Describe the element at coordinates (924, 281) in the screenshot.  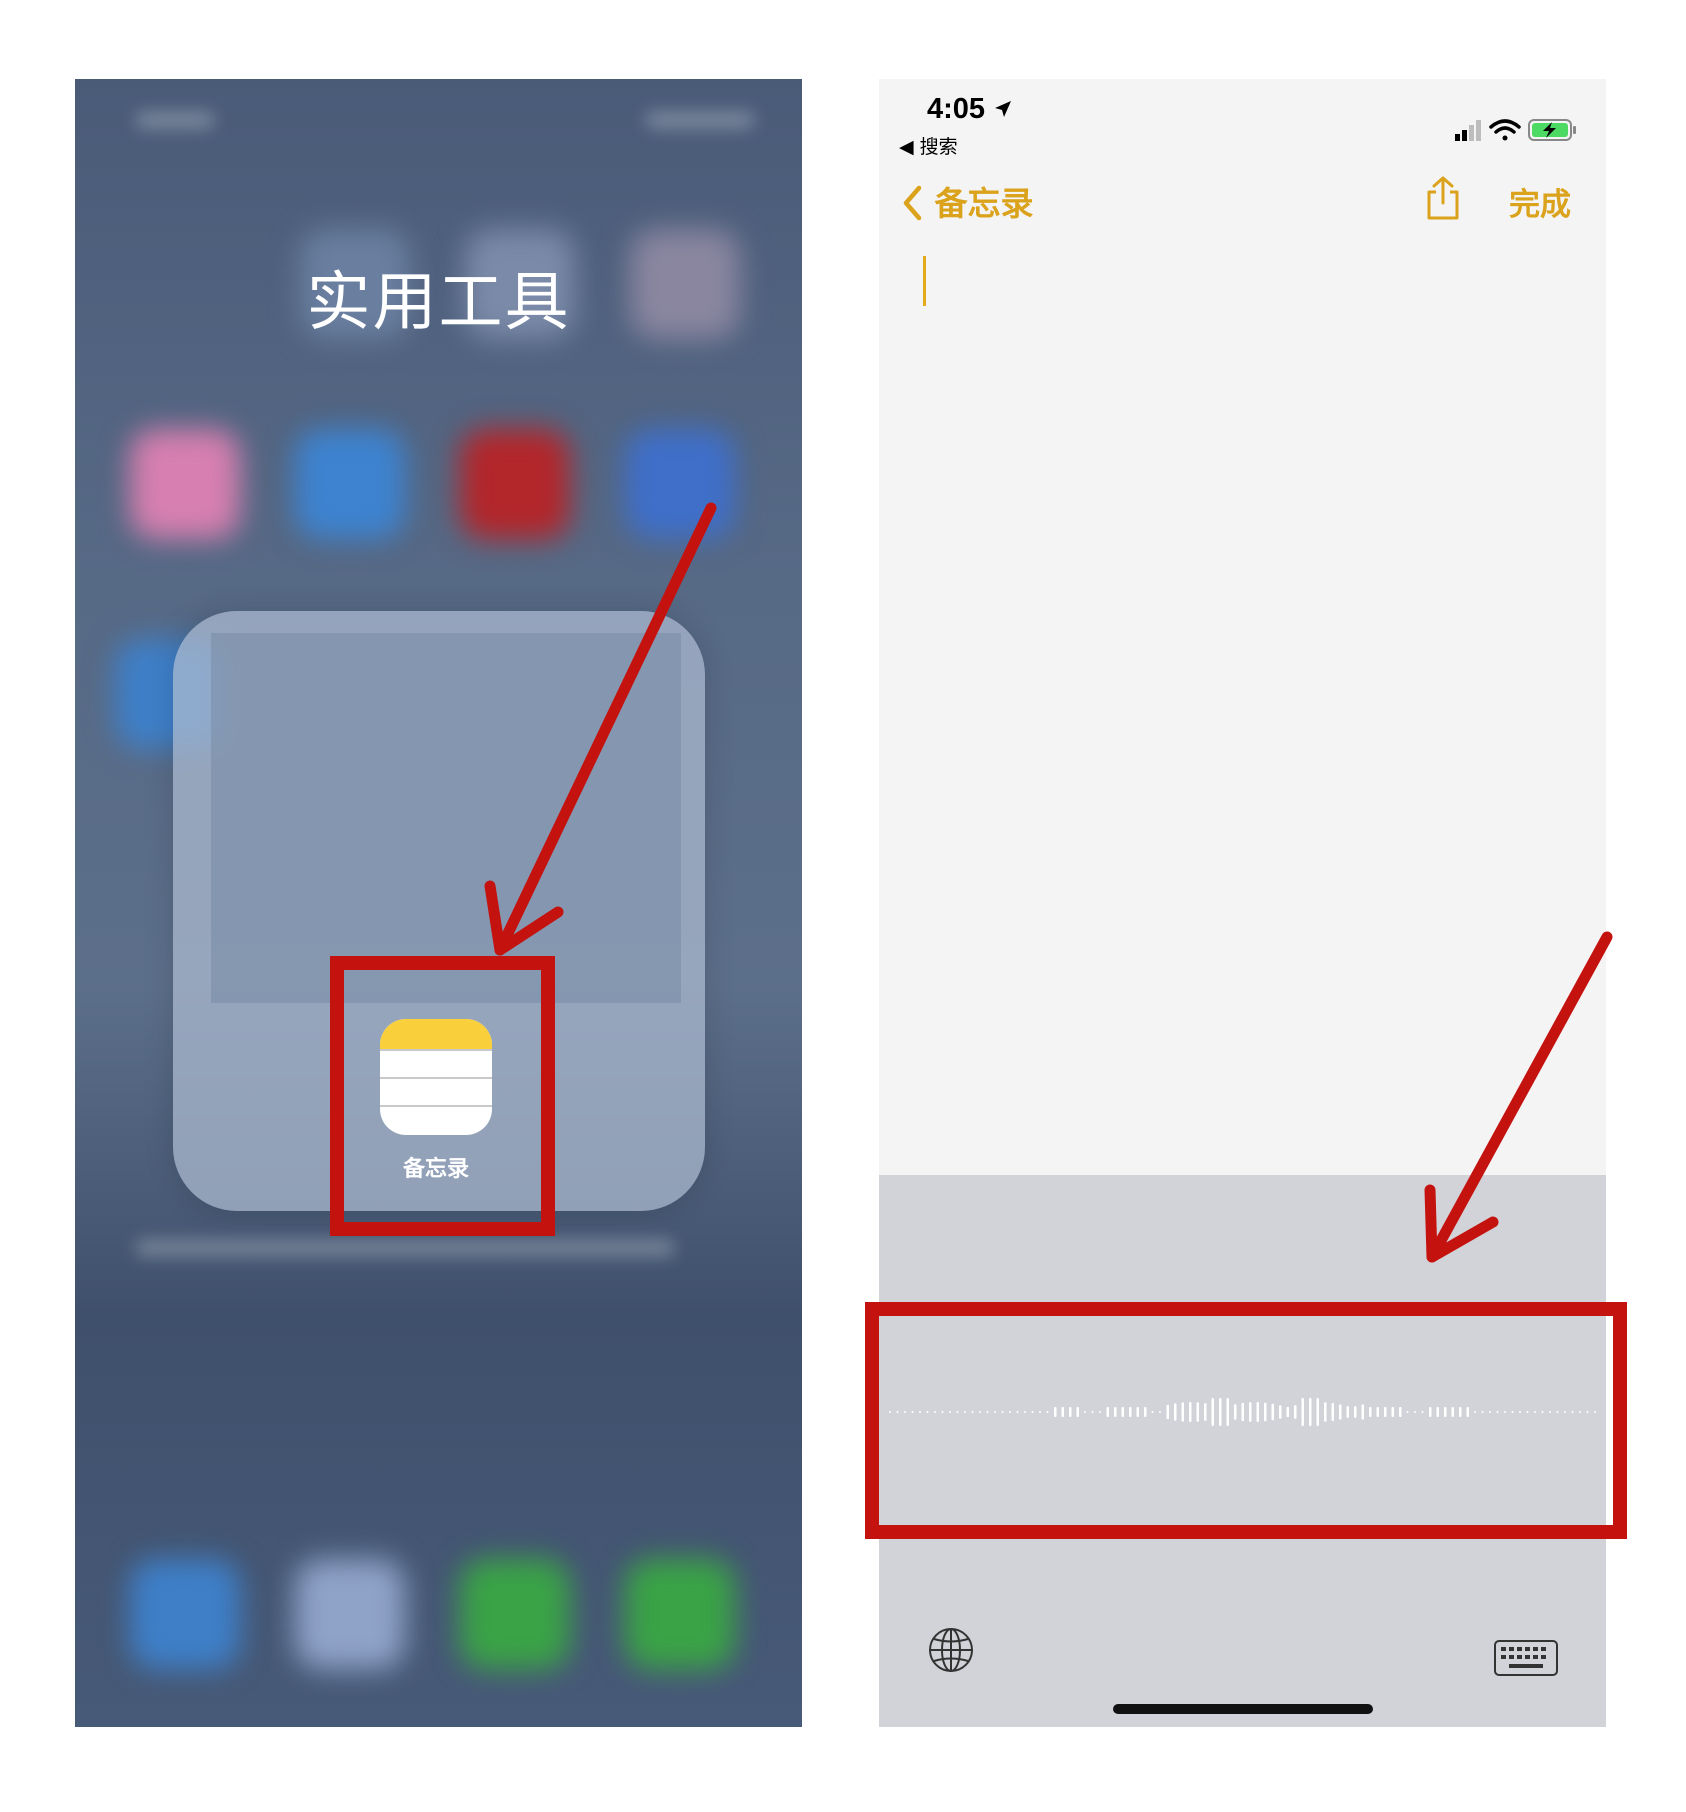
I see `text-cursor` at that location.